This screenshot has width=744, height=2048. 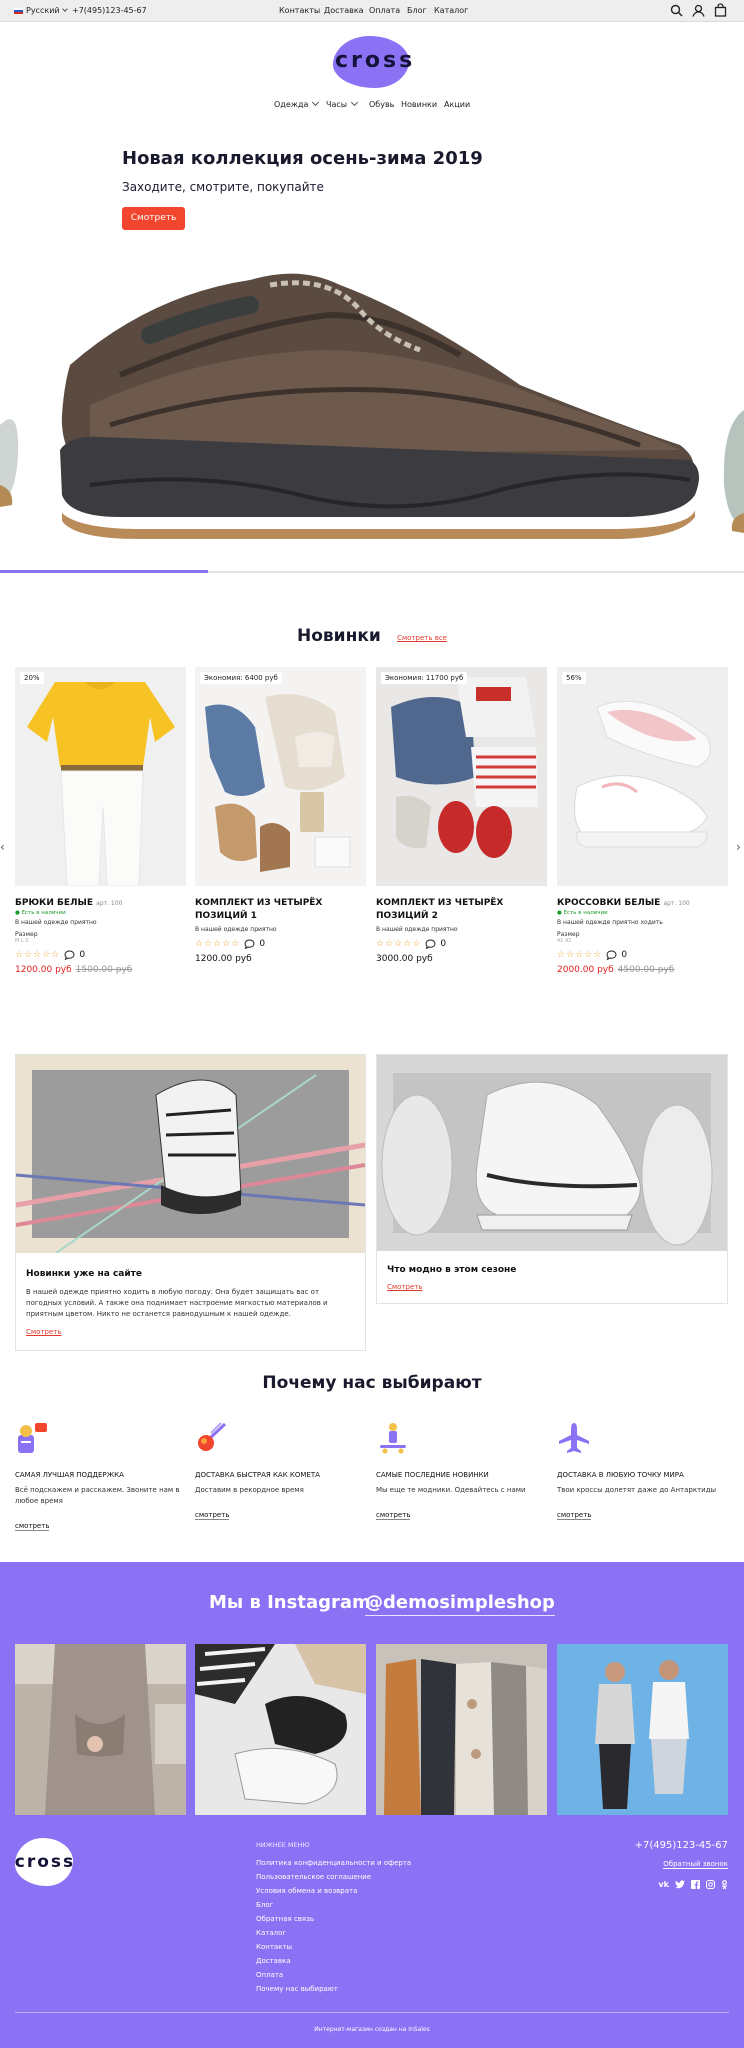 What do you see at coordinates (333, 1905) in the screenshot?
I see `footer-link: Блог` at bounding box center [333, 1905].